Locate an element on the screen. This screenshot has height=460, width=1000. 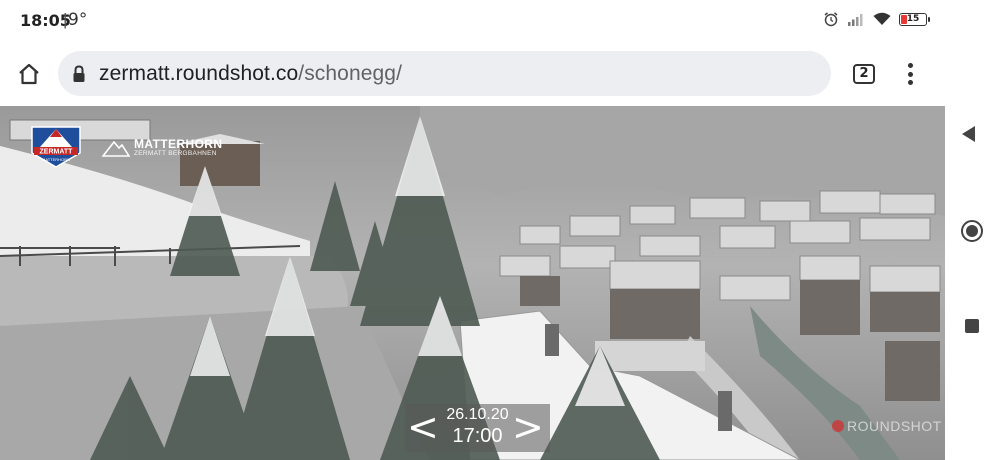
home-circle-icon is located at coordinates (972, 231).